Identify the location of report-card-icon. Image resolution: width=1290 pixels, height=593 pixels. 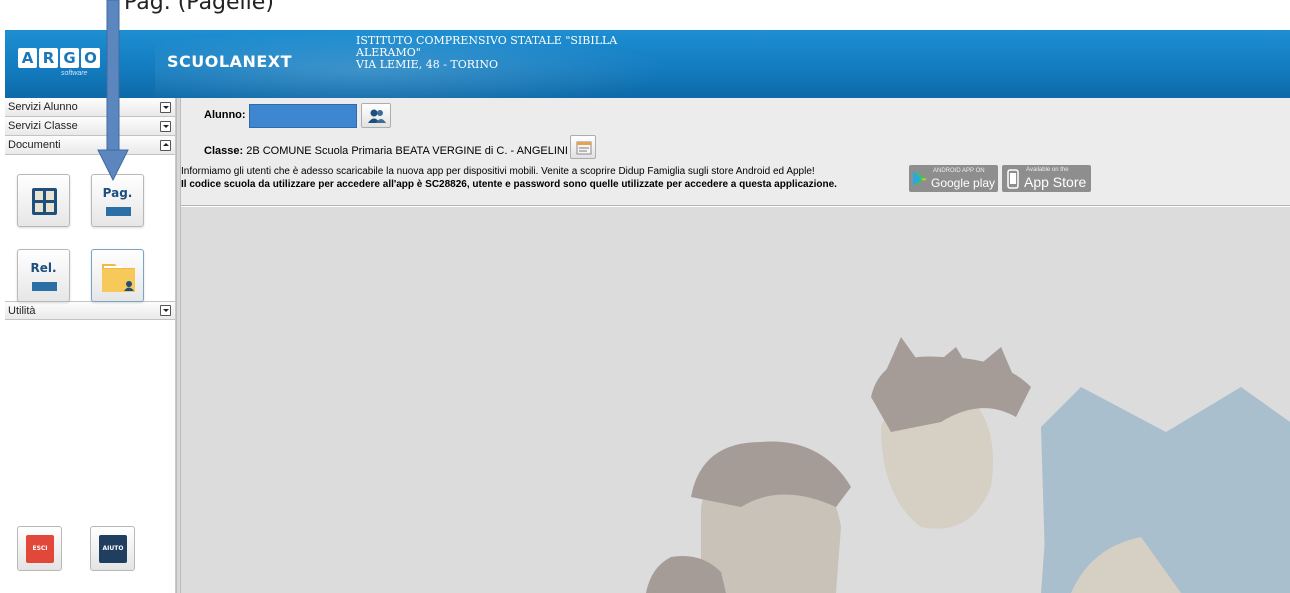
(118, 211).